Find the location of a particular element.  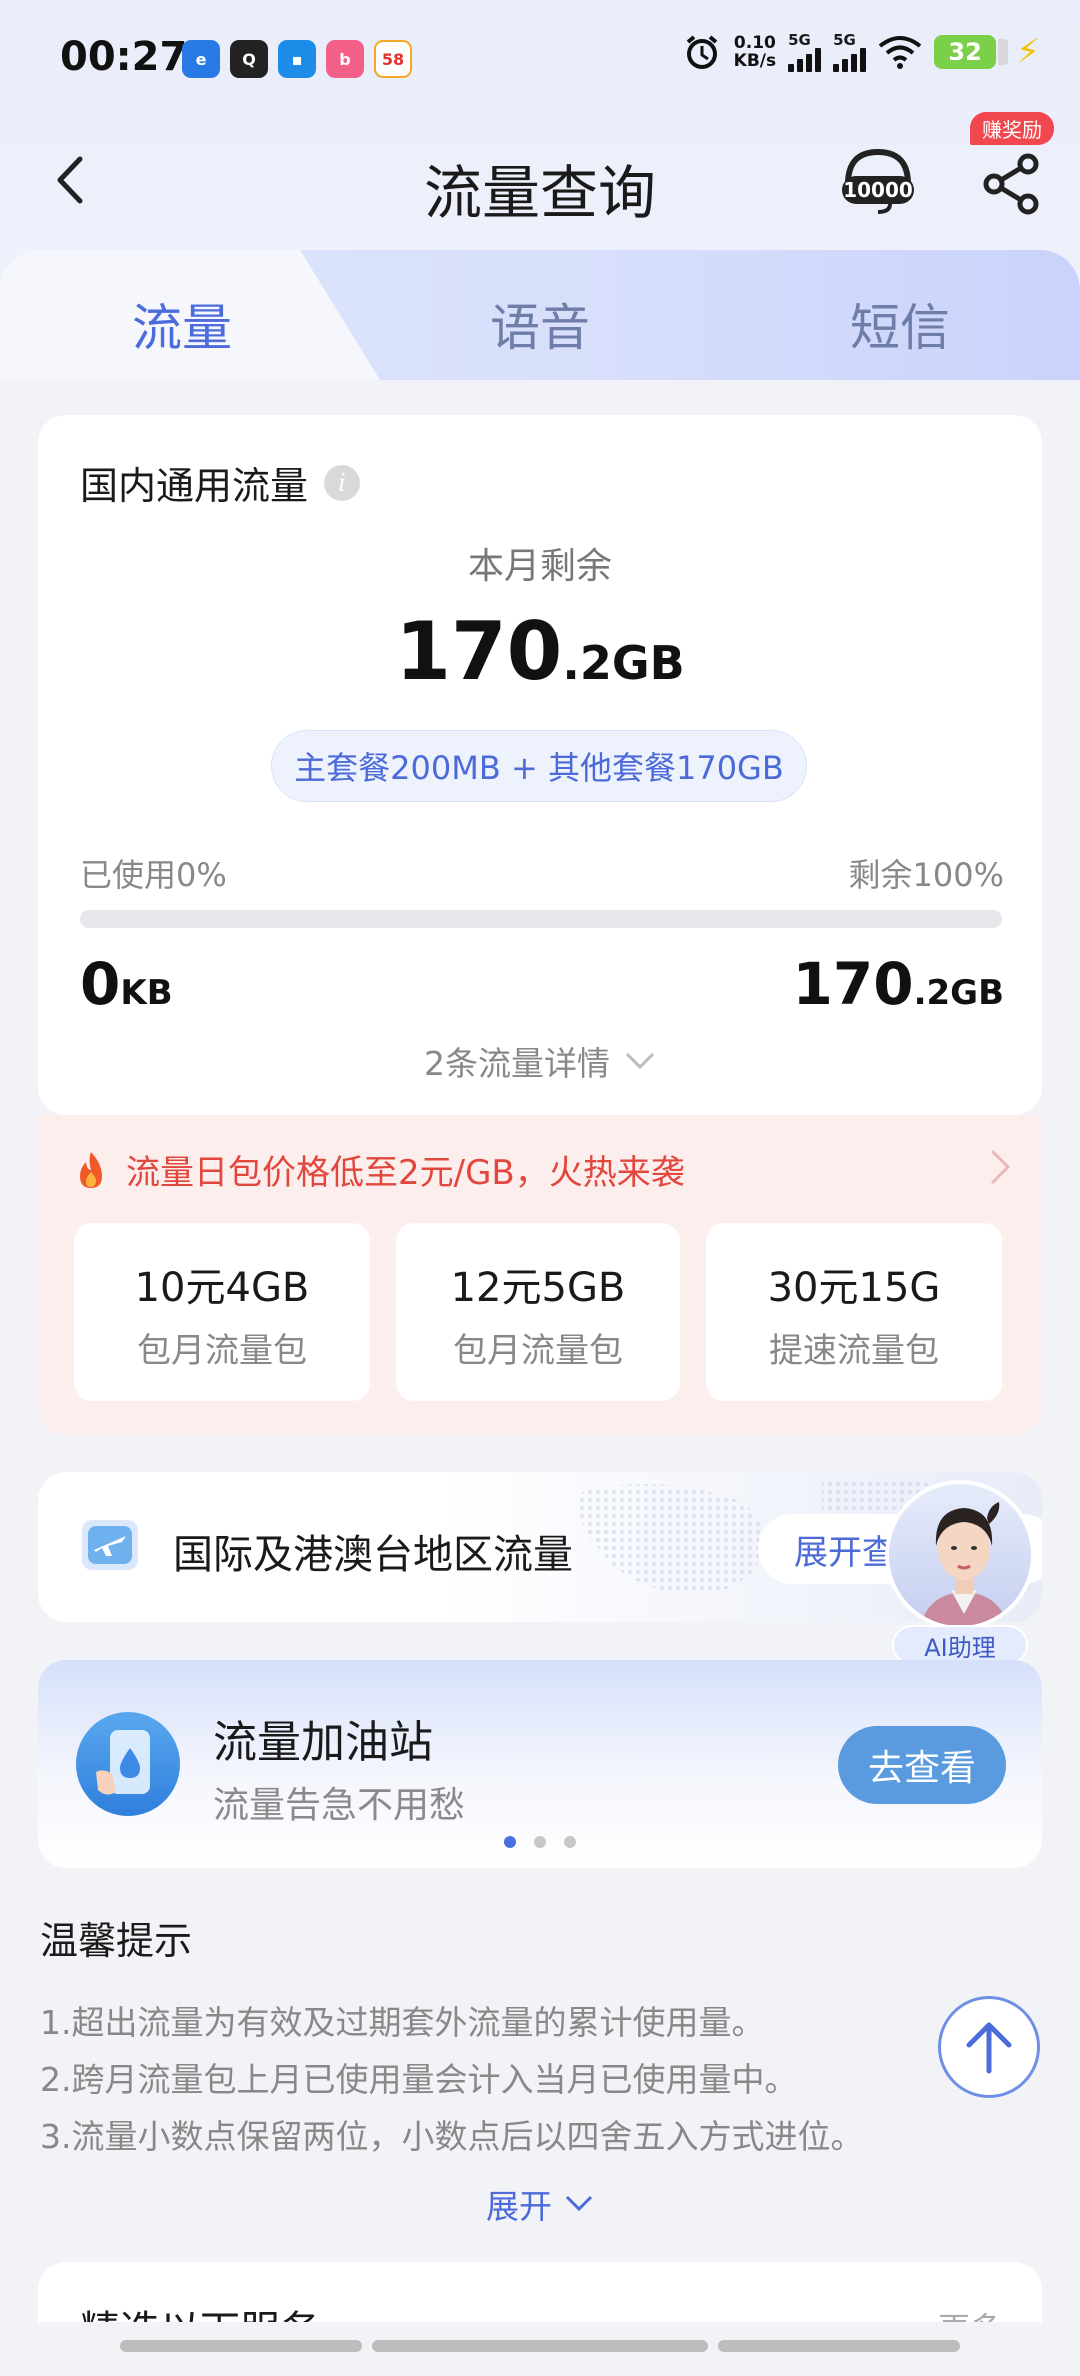

notification-icons: e Q ▪ b 58 is located at coordinates (297, 59).